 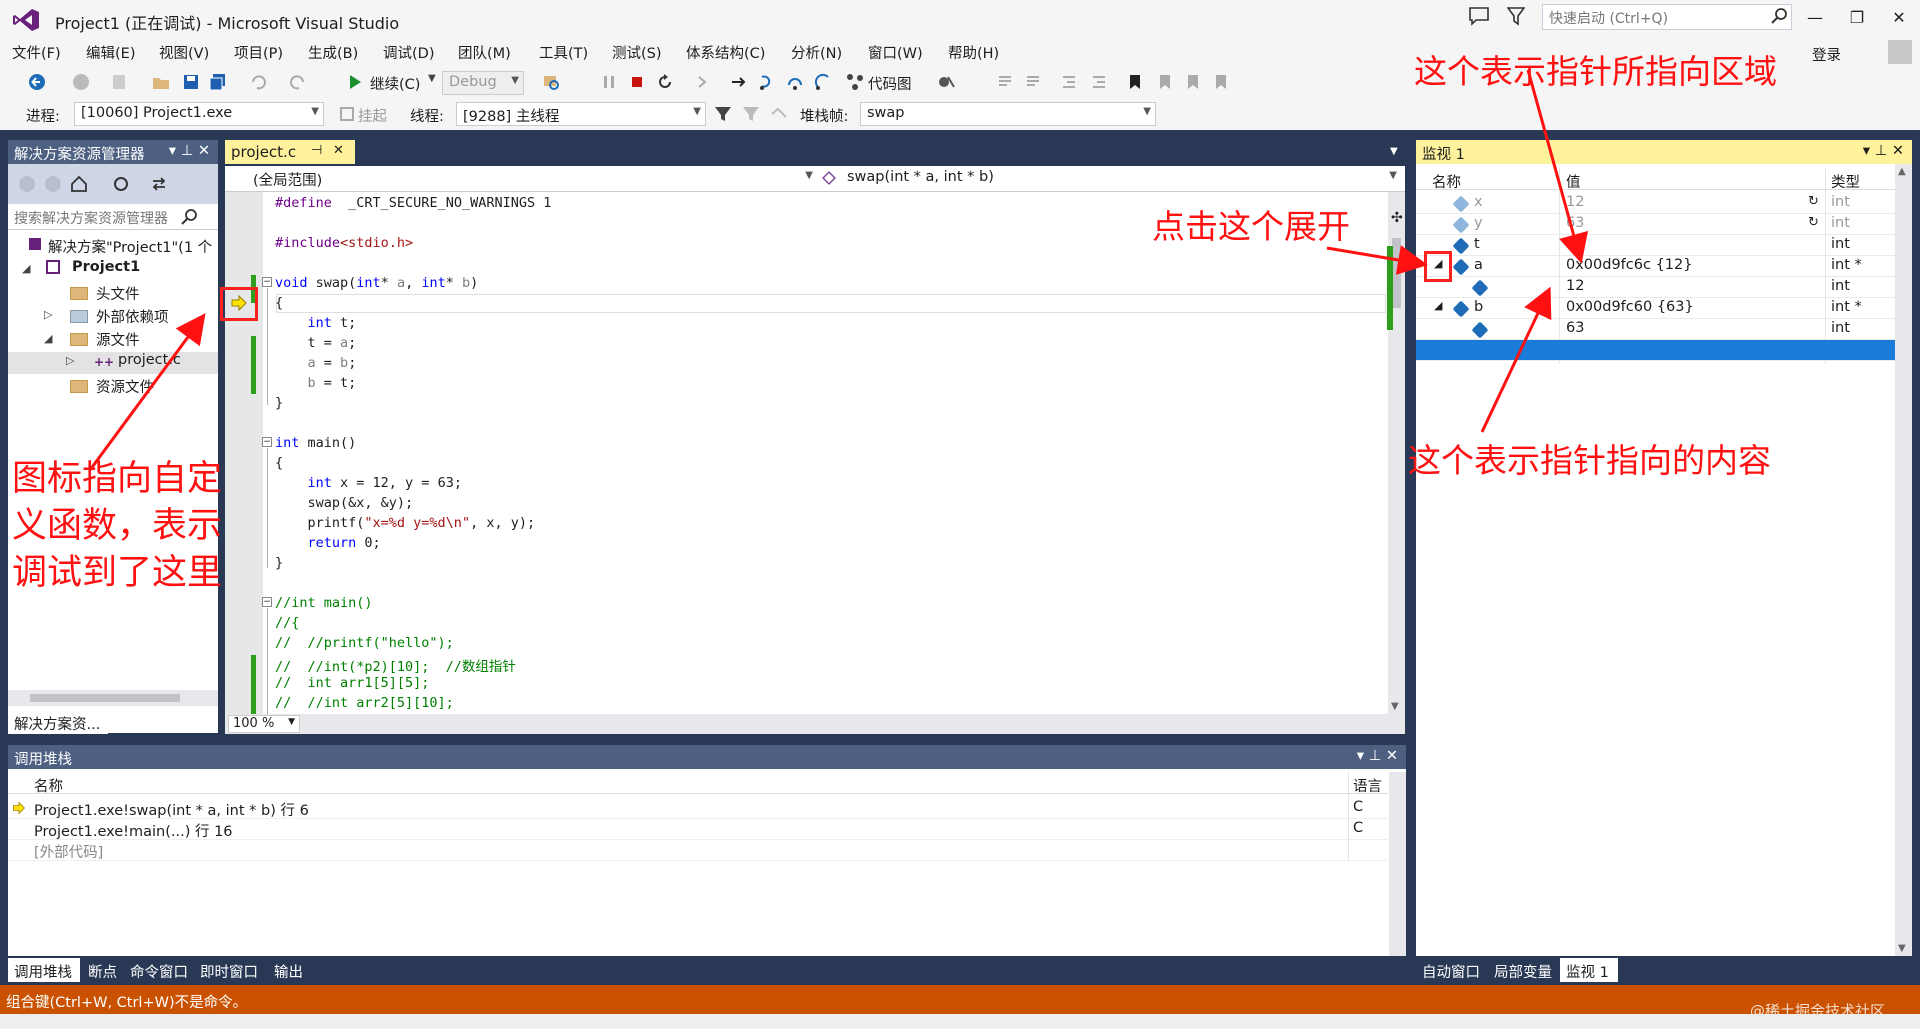 What do you see at coordinates (1899, 18) in the screenshot?
I see `close-window-button: ✕` at bounding box center [1899, 18].